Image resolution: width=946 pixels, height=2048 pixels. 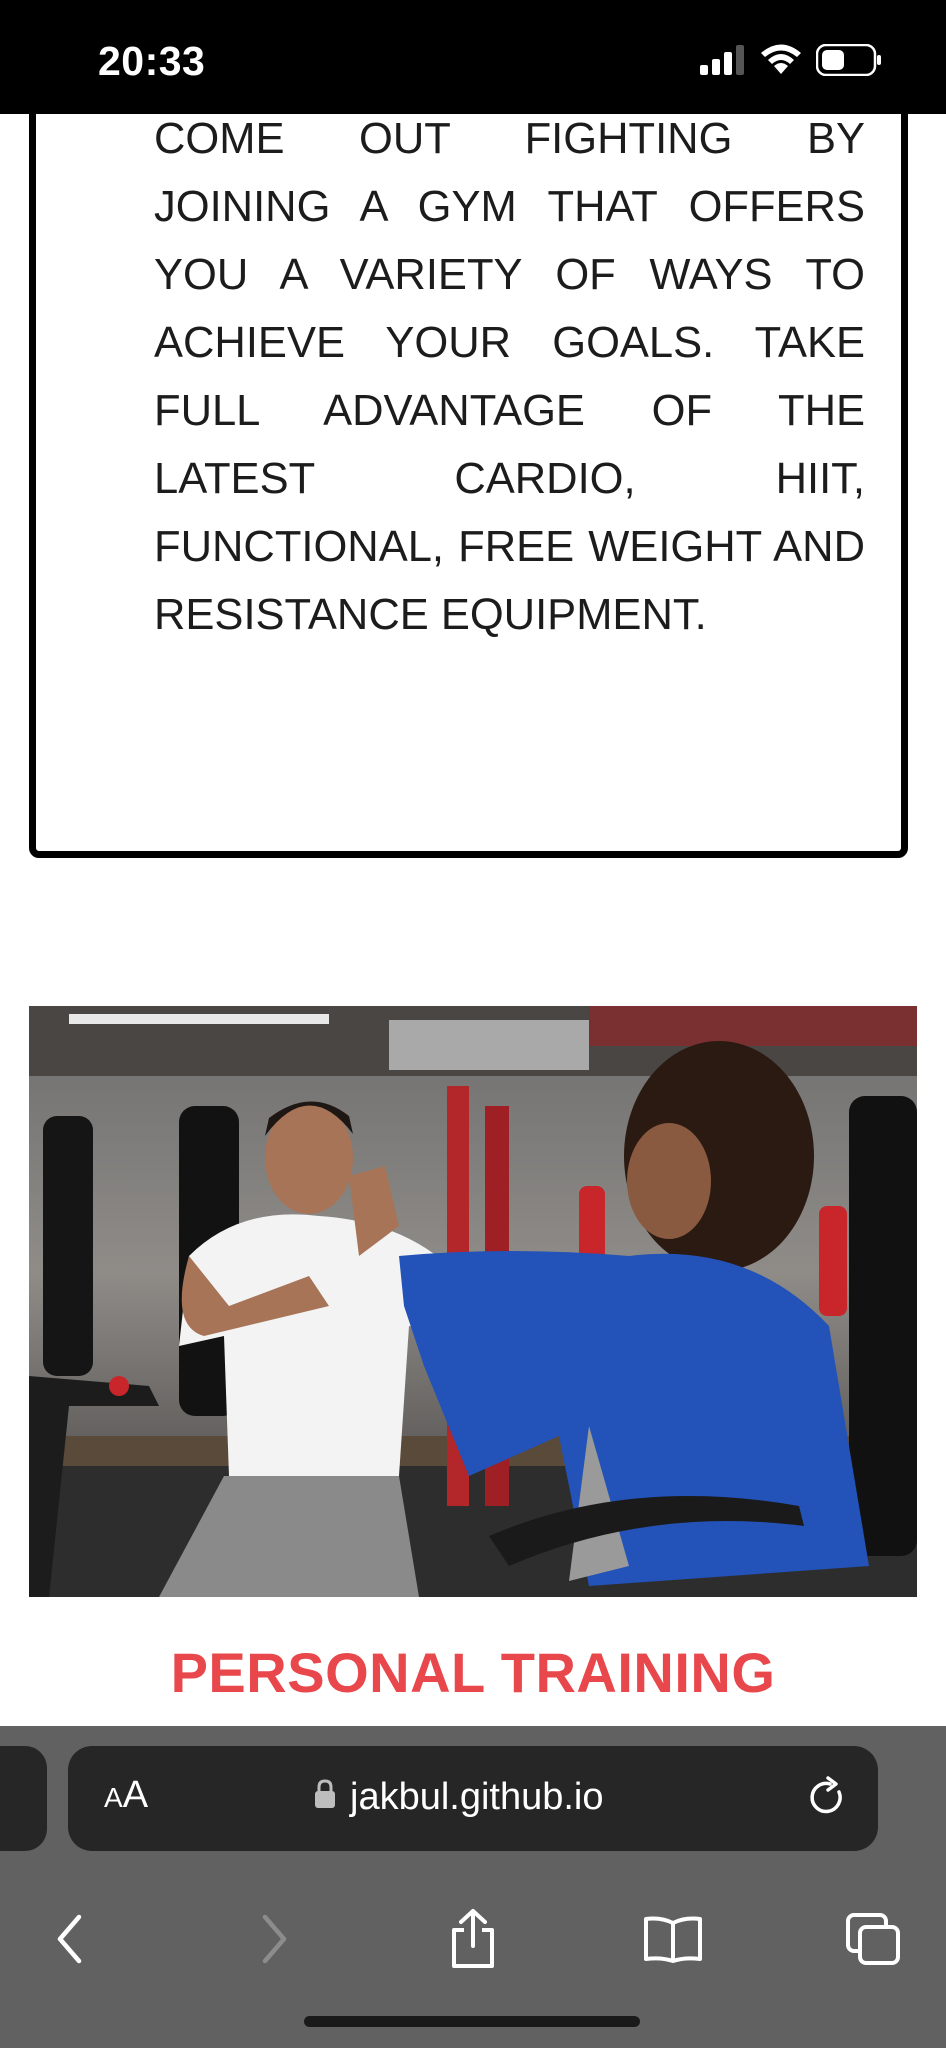 What do you see at coordinates (827, 1799) in the screenshot?
I see `reload-icon` at bounding box center [827, 1799].